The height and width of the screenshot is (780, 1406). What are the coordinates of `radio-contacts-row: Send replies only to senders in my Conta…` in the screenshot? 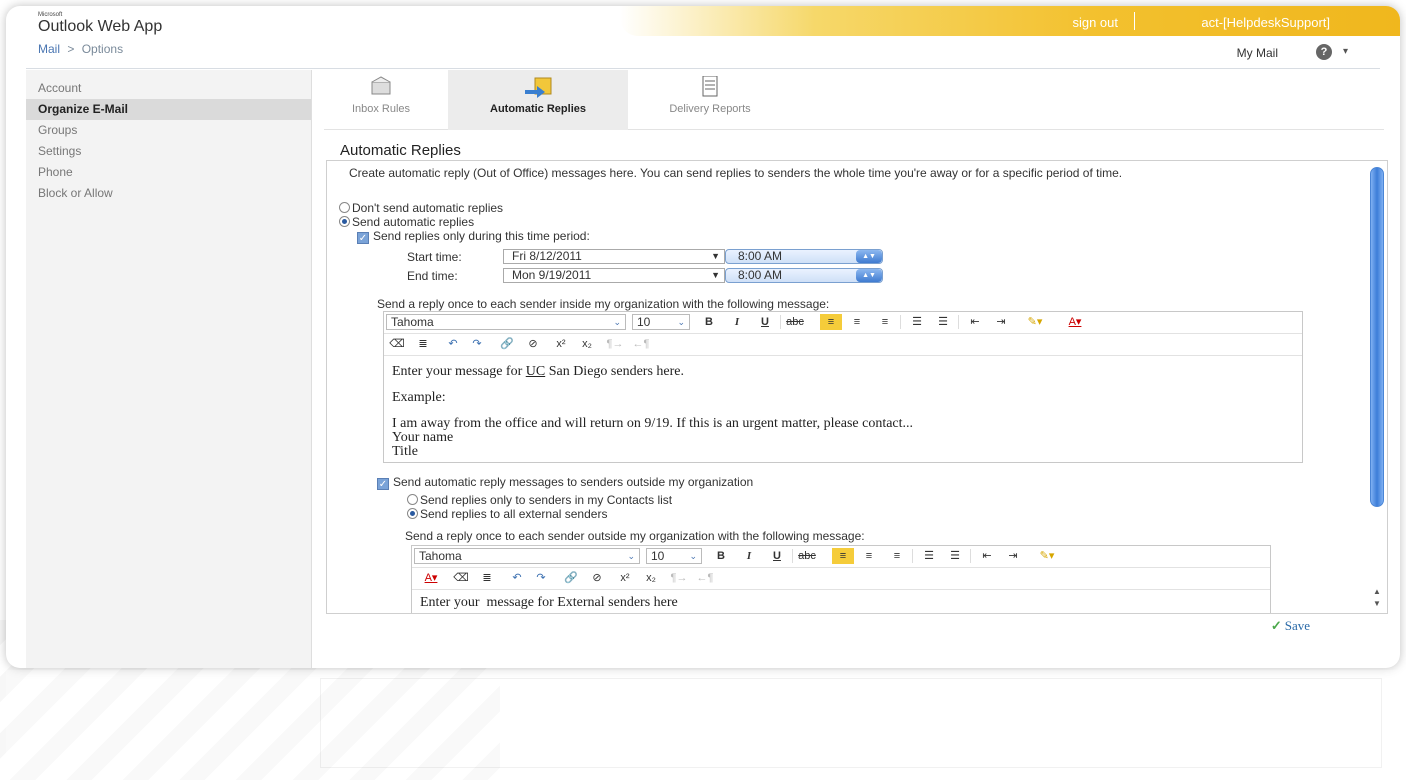 It's located at (539, 500).